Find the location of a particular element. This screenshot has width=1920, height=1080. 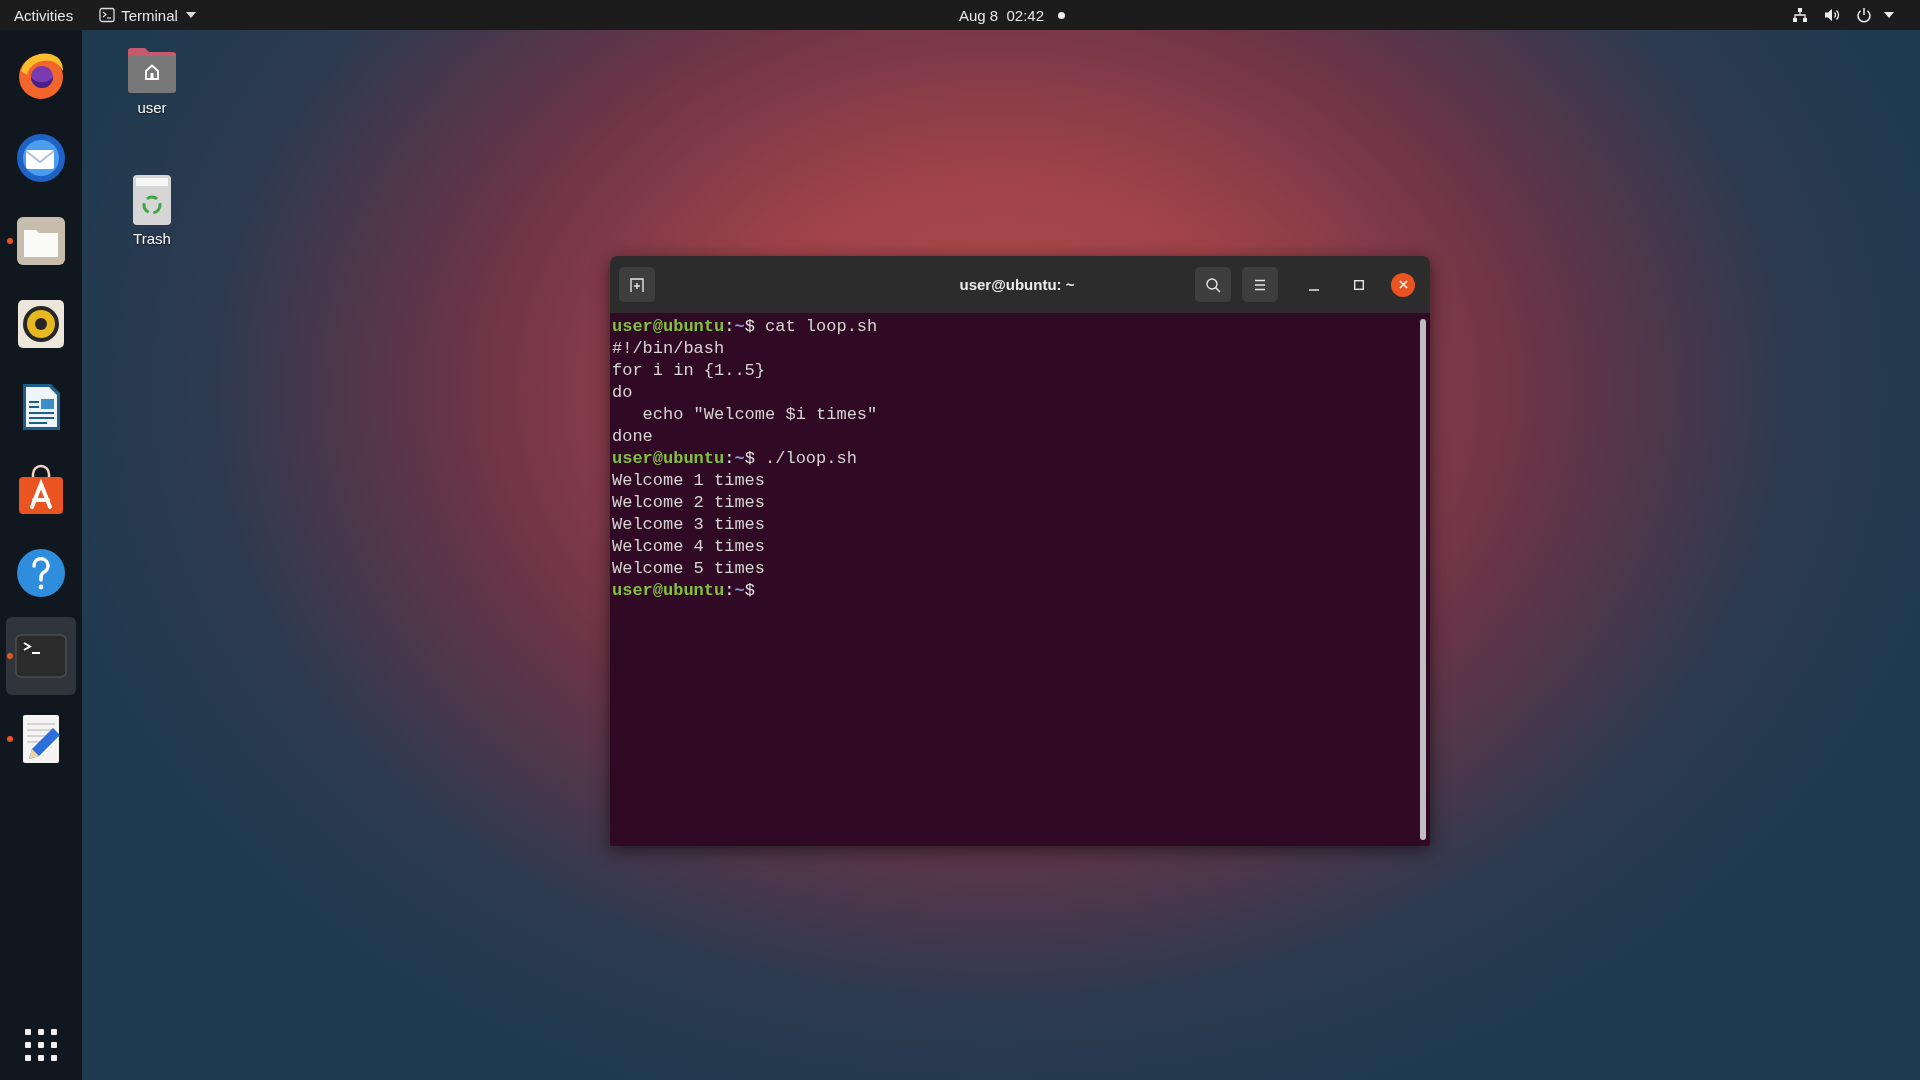

volume-icon is located at coordinates (1832, 15).